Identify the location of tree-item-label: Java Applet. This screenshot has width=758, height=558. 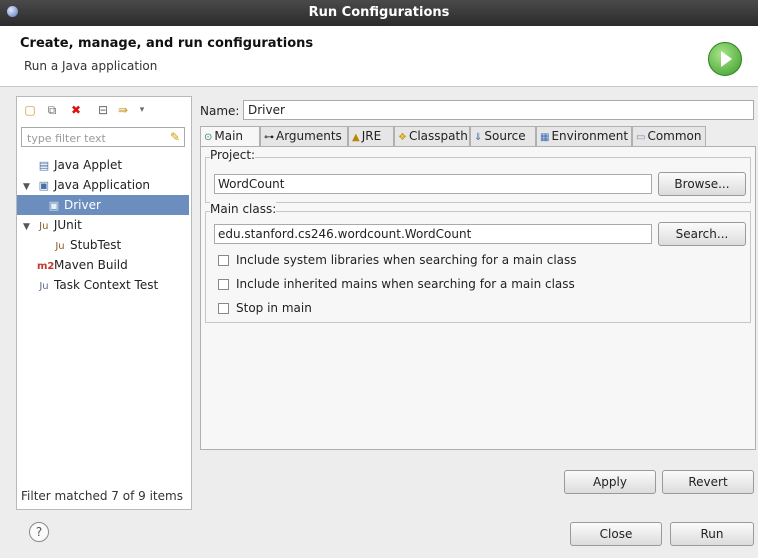
(88, 165).